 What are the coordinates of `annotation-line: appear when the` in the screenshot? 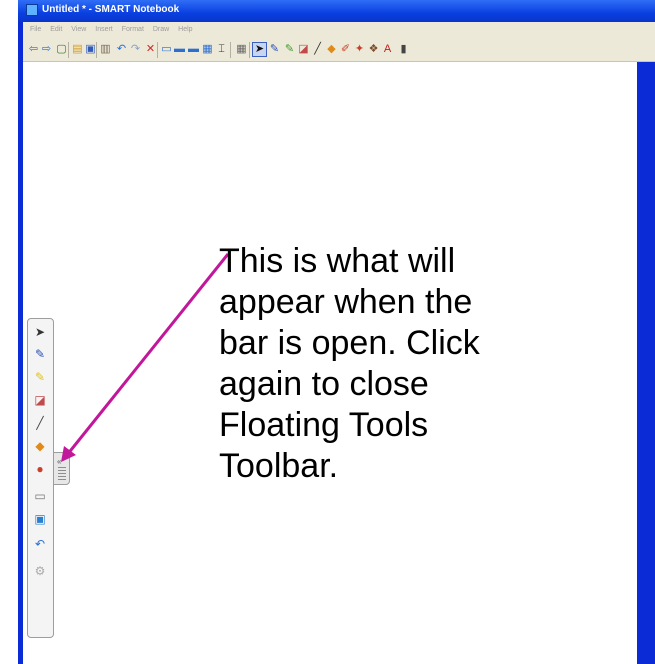 It's located at (346, 302).